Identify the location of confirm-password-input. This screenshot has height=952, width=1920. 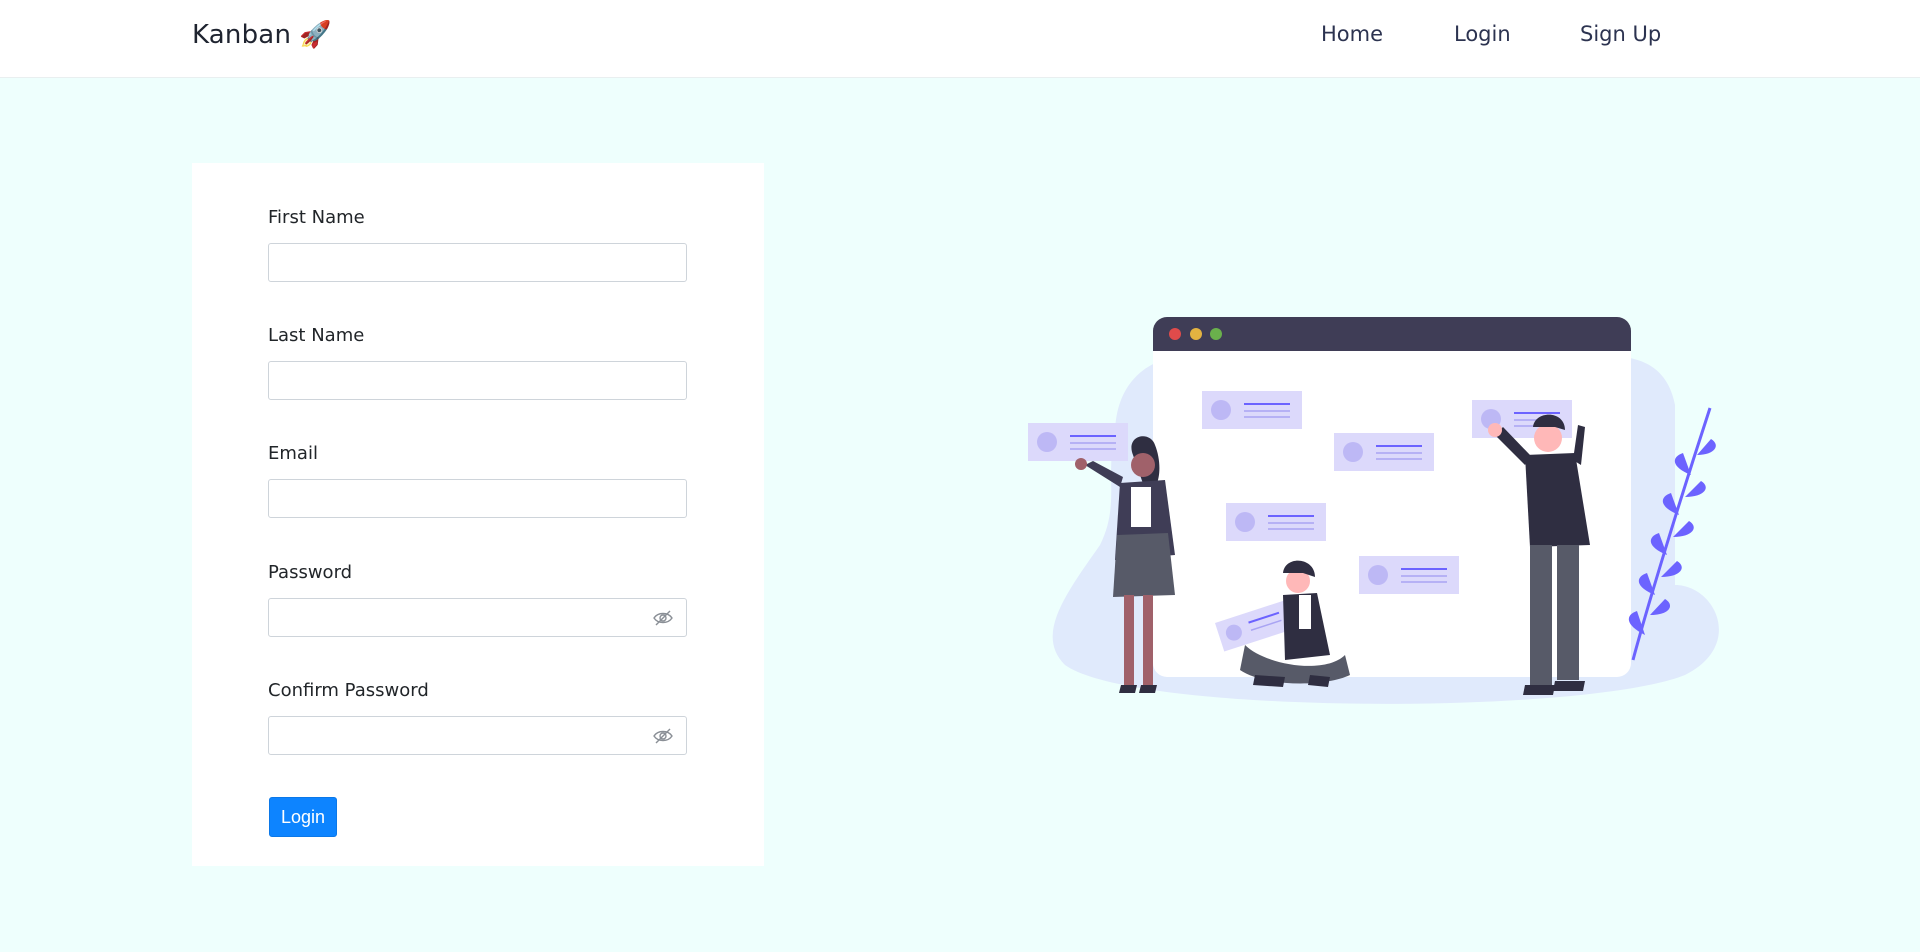
(477, 735).